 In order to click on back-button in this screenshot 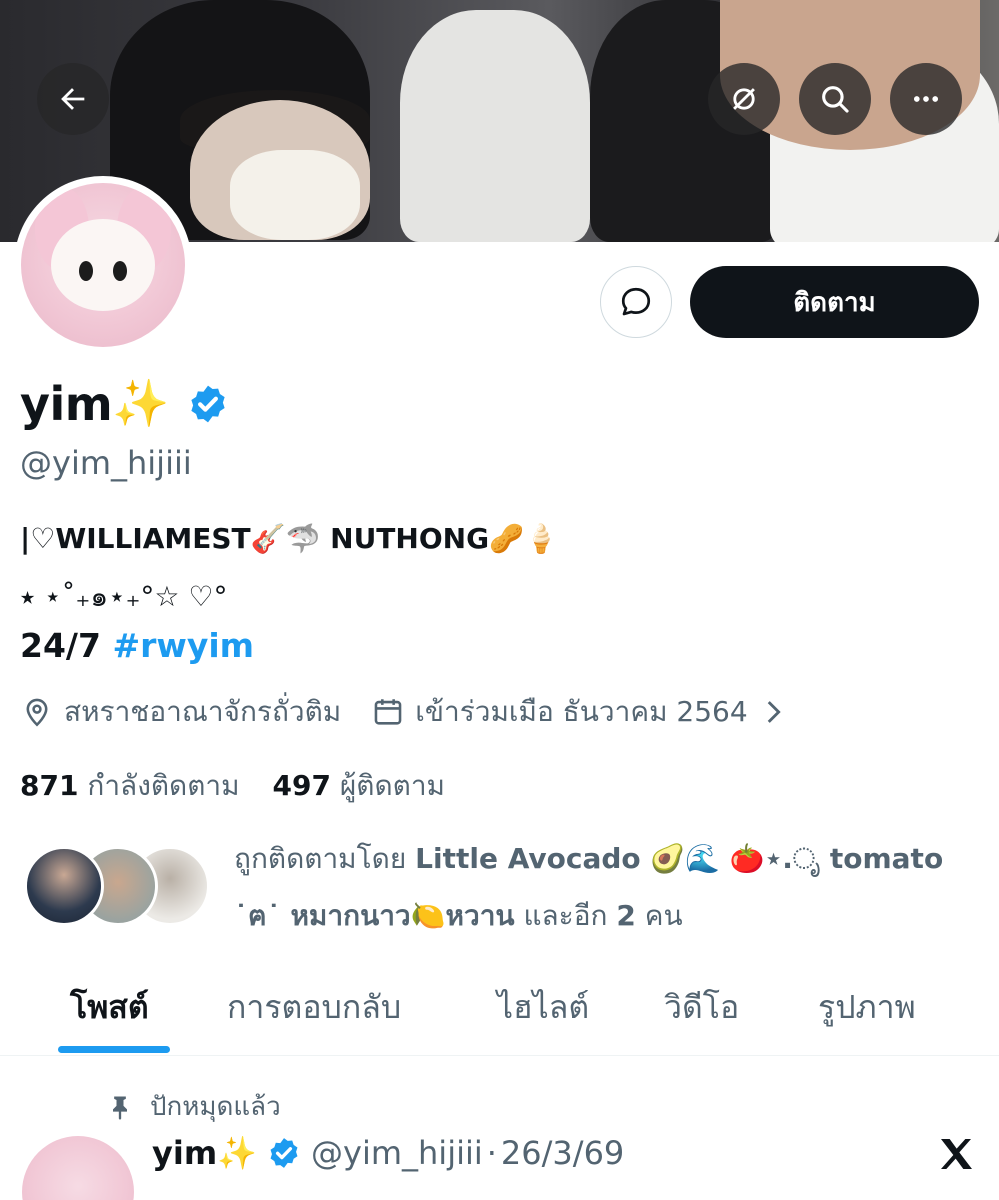, I will do `click(73, 99)`.